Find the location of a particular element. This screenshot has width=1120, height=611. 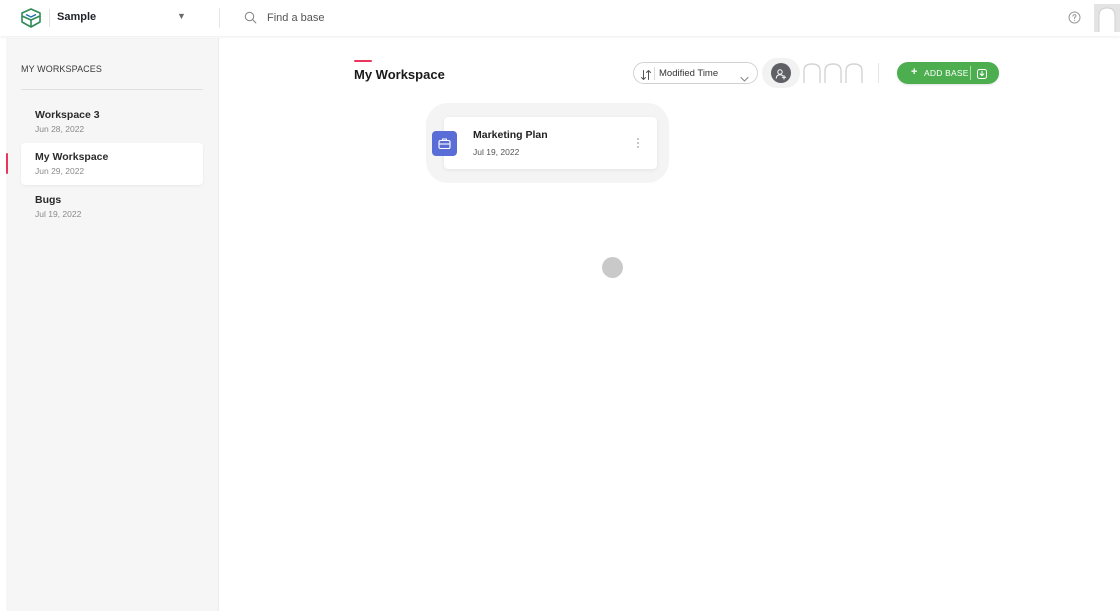

sort-divider is located at coordinates (654, 73).